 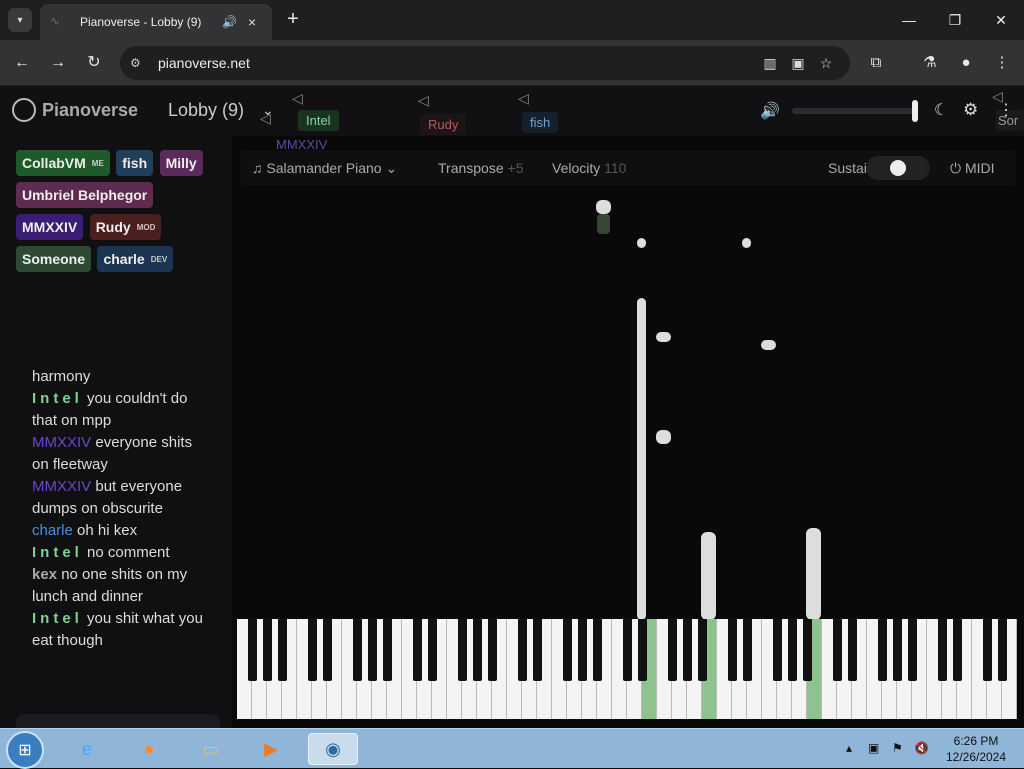 I want to click on firefox-icon: ●, so click(x=149, y=749).